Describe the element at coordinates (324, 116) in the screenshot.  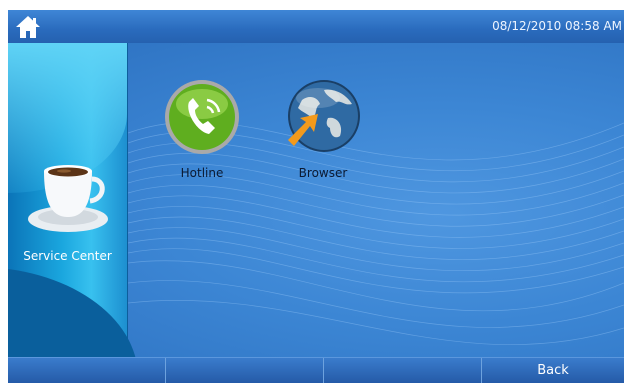
I see `globe-icon` at that location.